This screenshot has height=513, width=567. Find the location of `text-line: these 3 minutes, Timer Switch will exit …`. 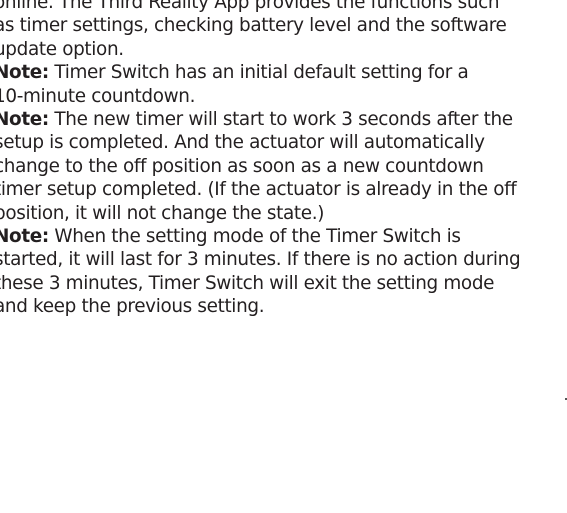

text-line: these 3 minutes, Timer Switch will exit … is located at coordinates (283, 283).